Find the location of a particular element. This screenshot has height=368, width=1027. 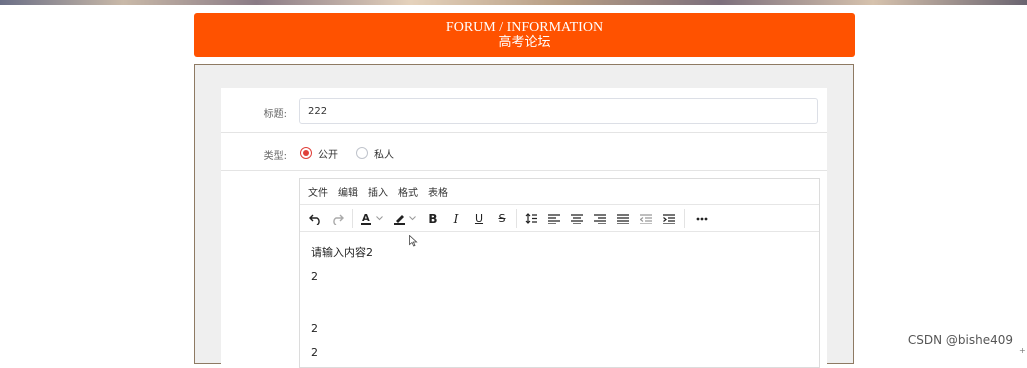

editor-toolbar: A B I U S is located at coordinates (559, 219).